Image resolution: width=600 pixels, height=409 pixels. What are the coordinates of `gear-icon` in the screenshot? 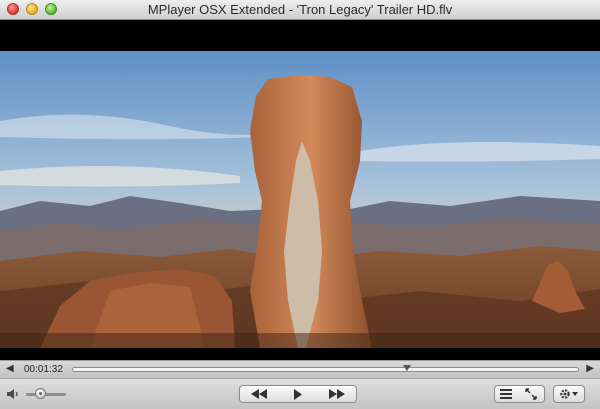 It's located at (569, 394).